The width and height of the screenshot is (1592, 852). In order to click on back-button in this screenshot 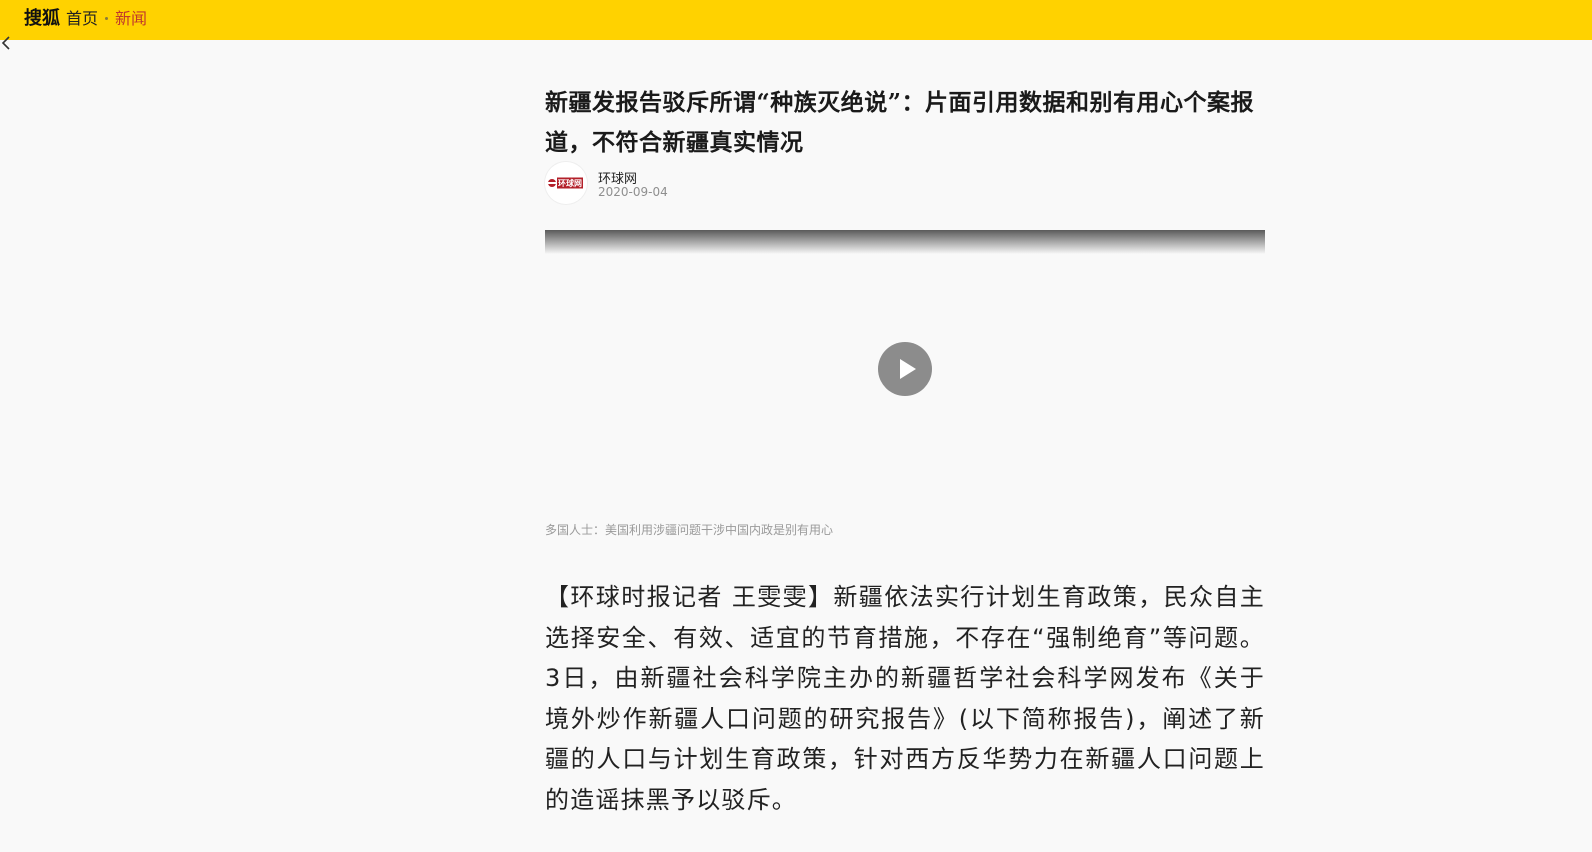, I will do `click(8, 43)`.